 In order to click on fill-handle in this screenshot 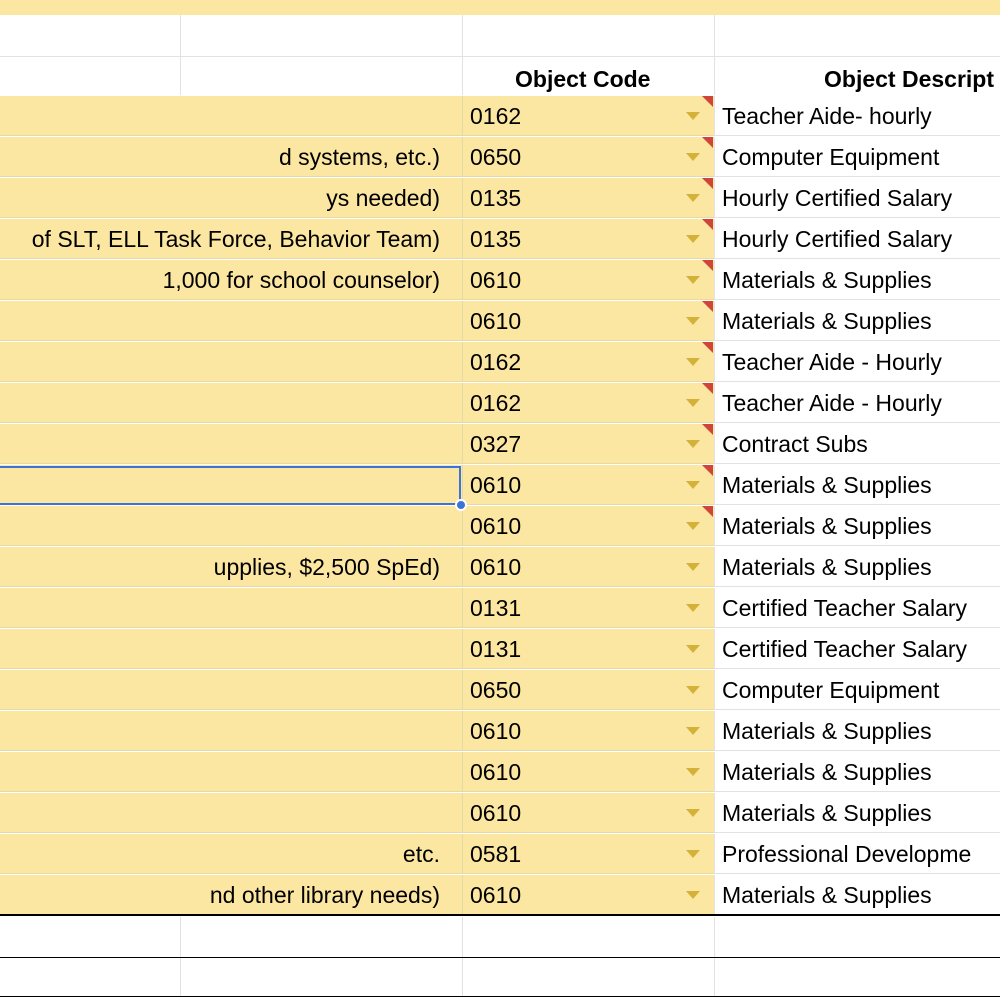, I will do `click(461, 505)`.